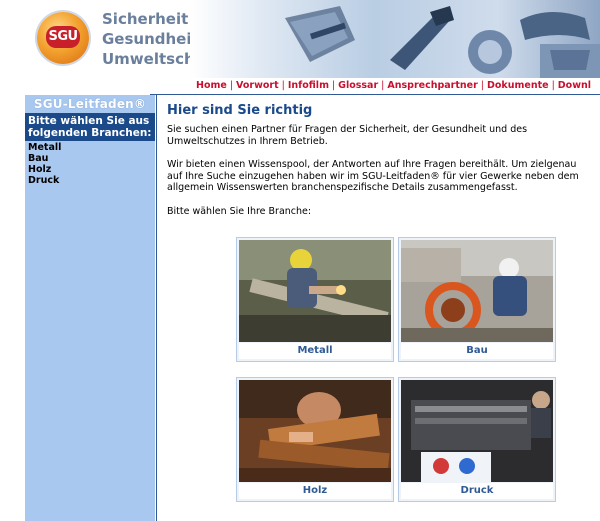 This screenshot has width=600, height=521. What do you see at coordinates (257, 85) in the screenshot?
I see `nav-vorwort: Vorwort` at bounding box center [257, 85].